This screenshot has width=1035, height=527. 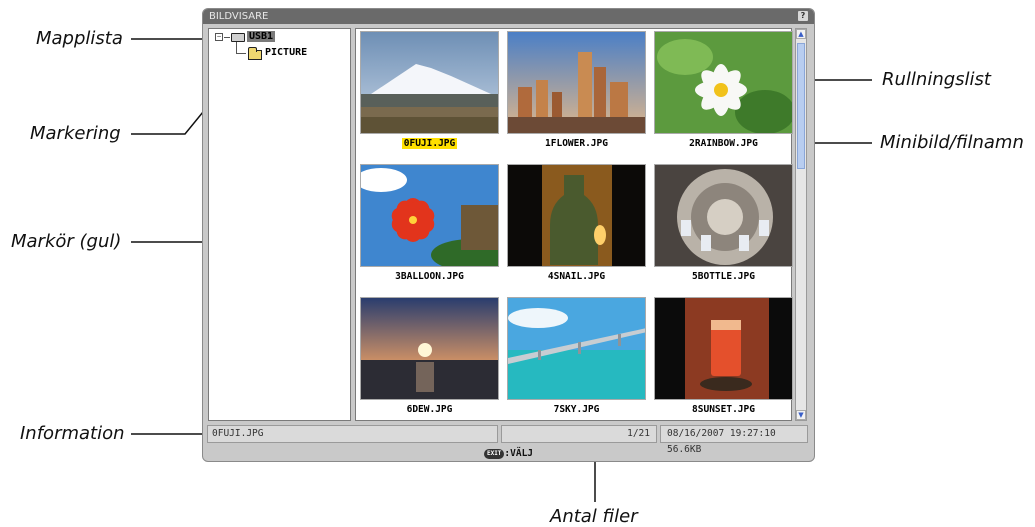 What do you see at coordinates (576, 276) in the screenshot?
I see `thumbnail-caption: 4SNAIL.JPG` at bounding box center [576, 276].